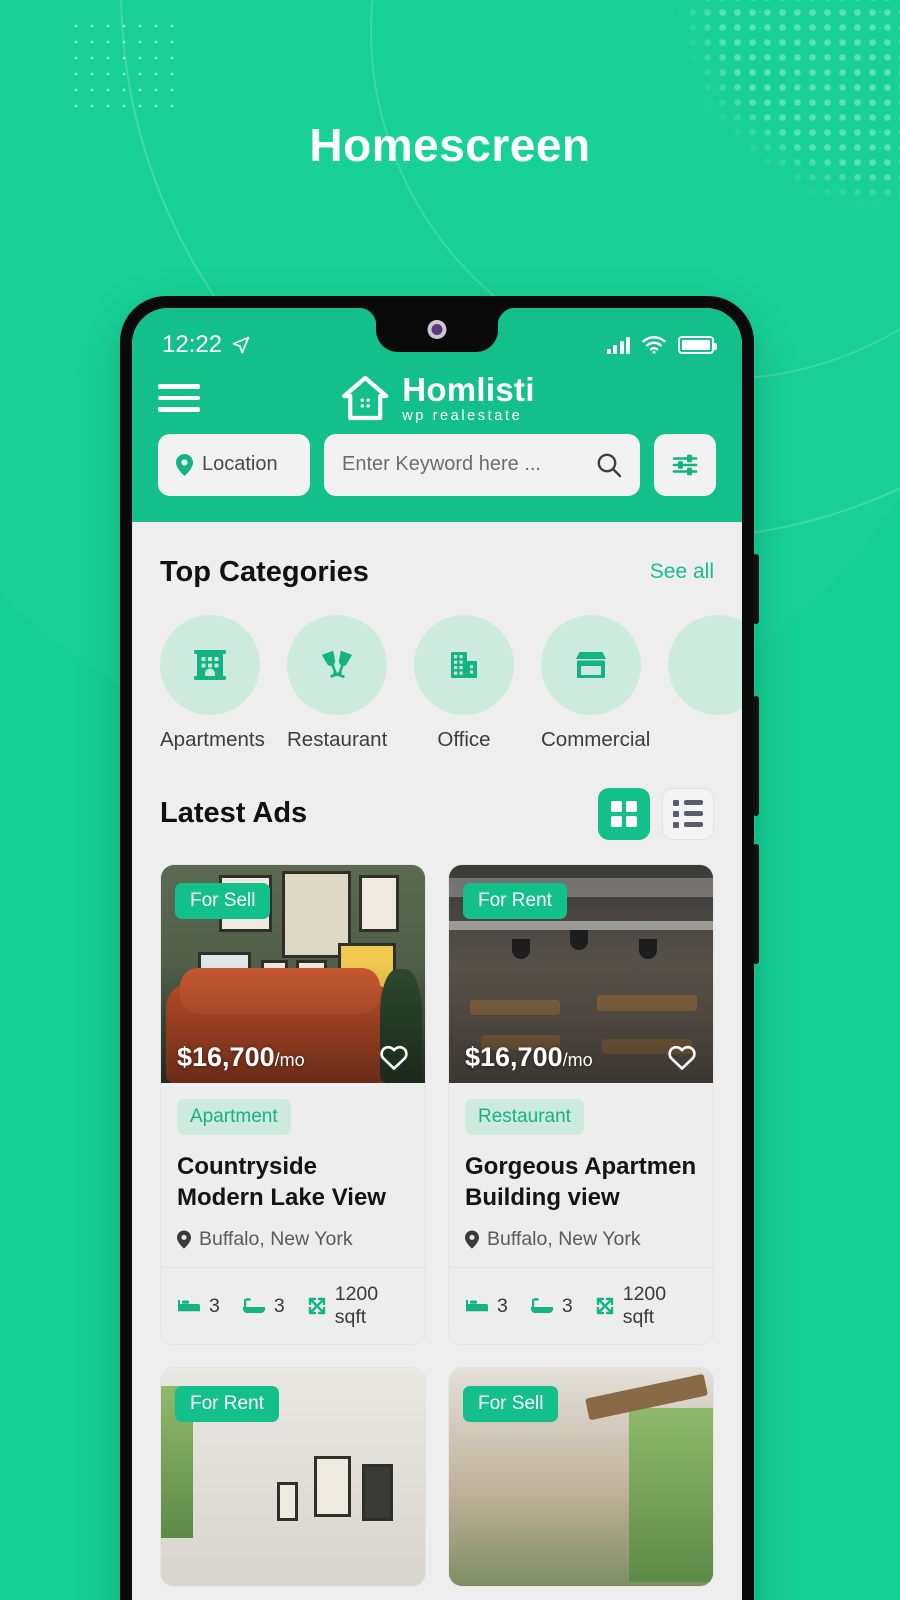 The width and height of the screenshot is (900, 1600). Describe the element at coordinates (293, 973) in the screenshot. I see `property-photo: For Sell $16,700/mo` at that location.